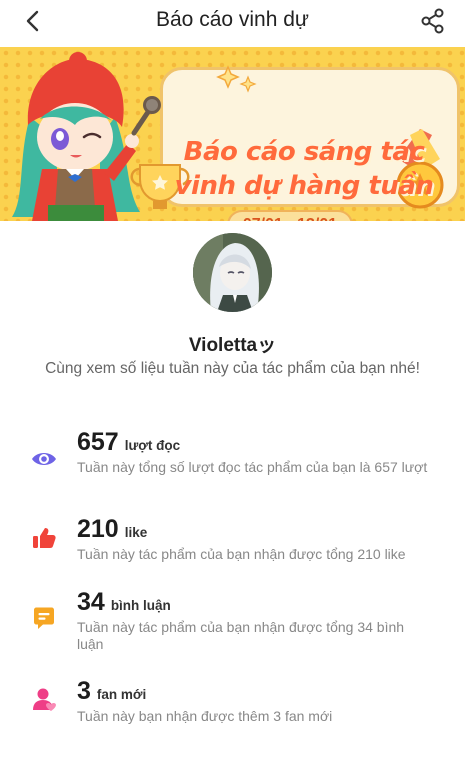 This screenshot has height=765, width=465. I want to click on avatar, so click(232, 272).